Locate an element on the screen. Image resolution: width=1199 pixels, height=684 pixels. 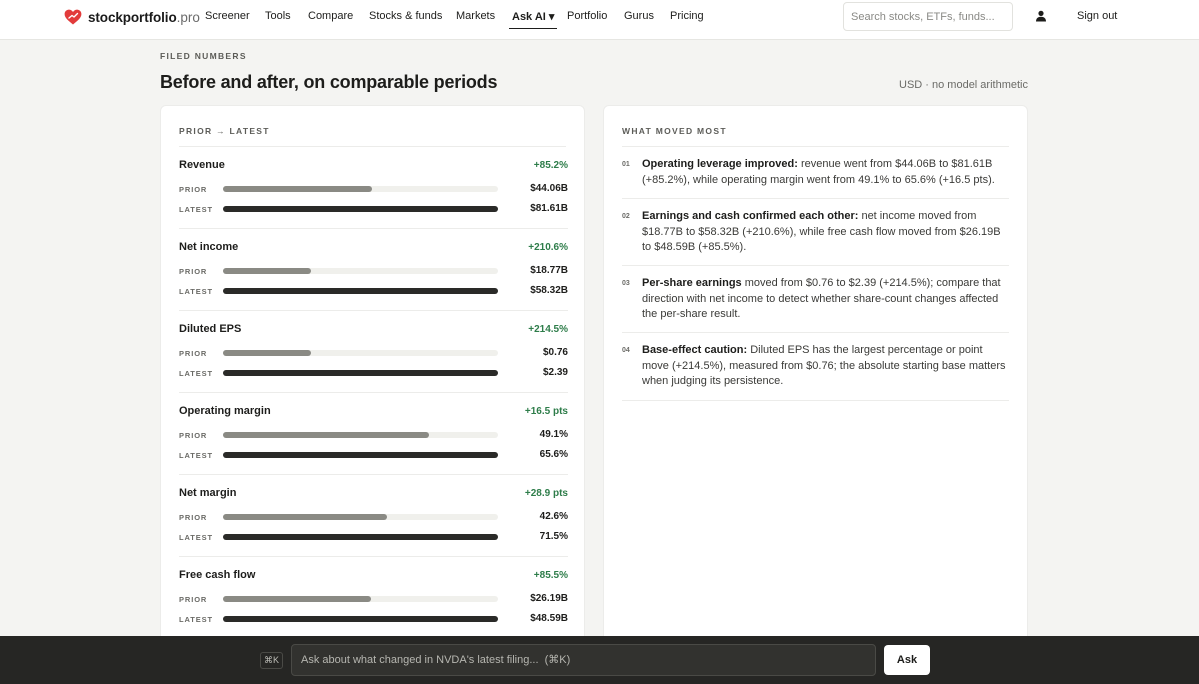
nav-portfolio: Portfolio is located at coordinates (587, 16).